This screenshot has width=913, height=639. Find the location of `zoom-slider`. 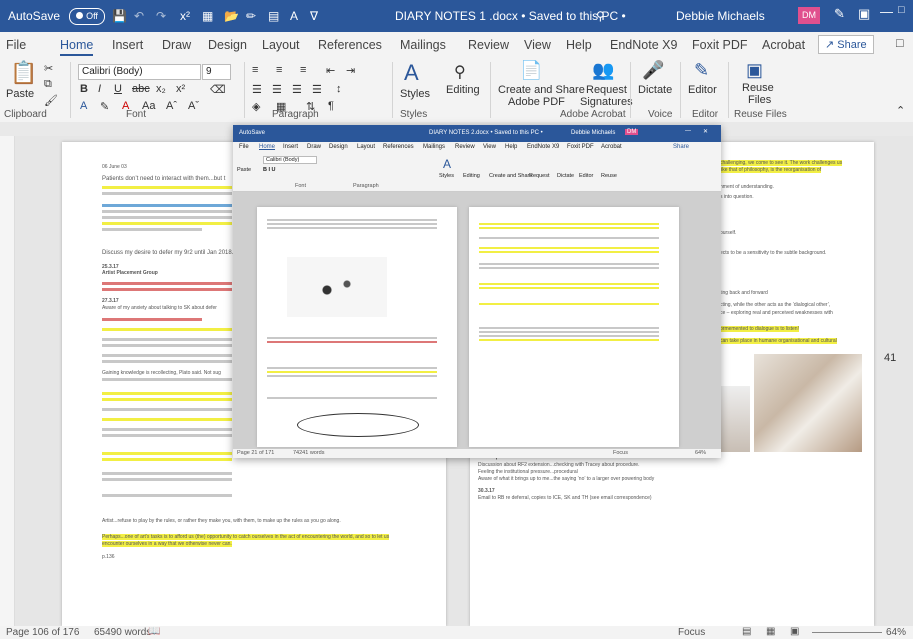

zoom-slider is located at coordinates (847, 632).